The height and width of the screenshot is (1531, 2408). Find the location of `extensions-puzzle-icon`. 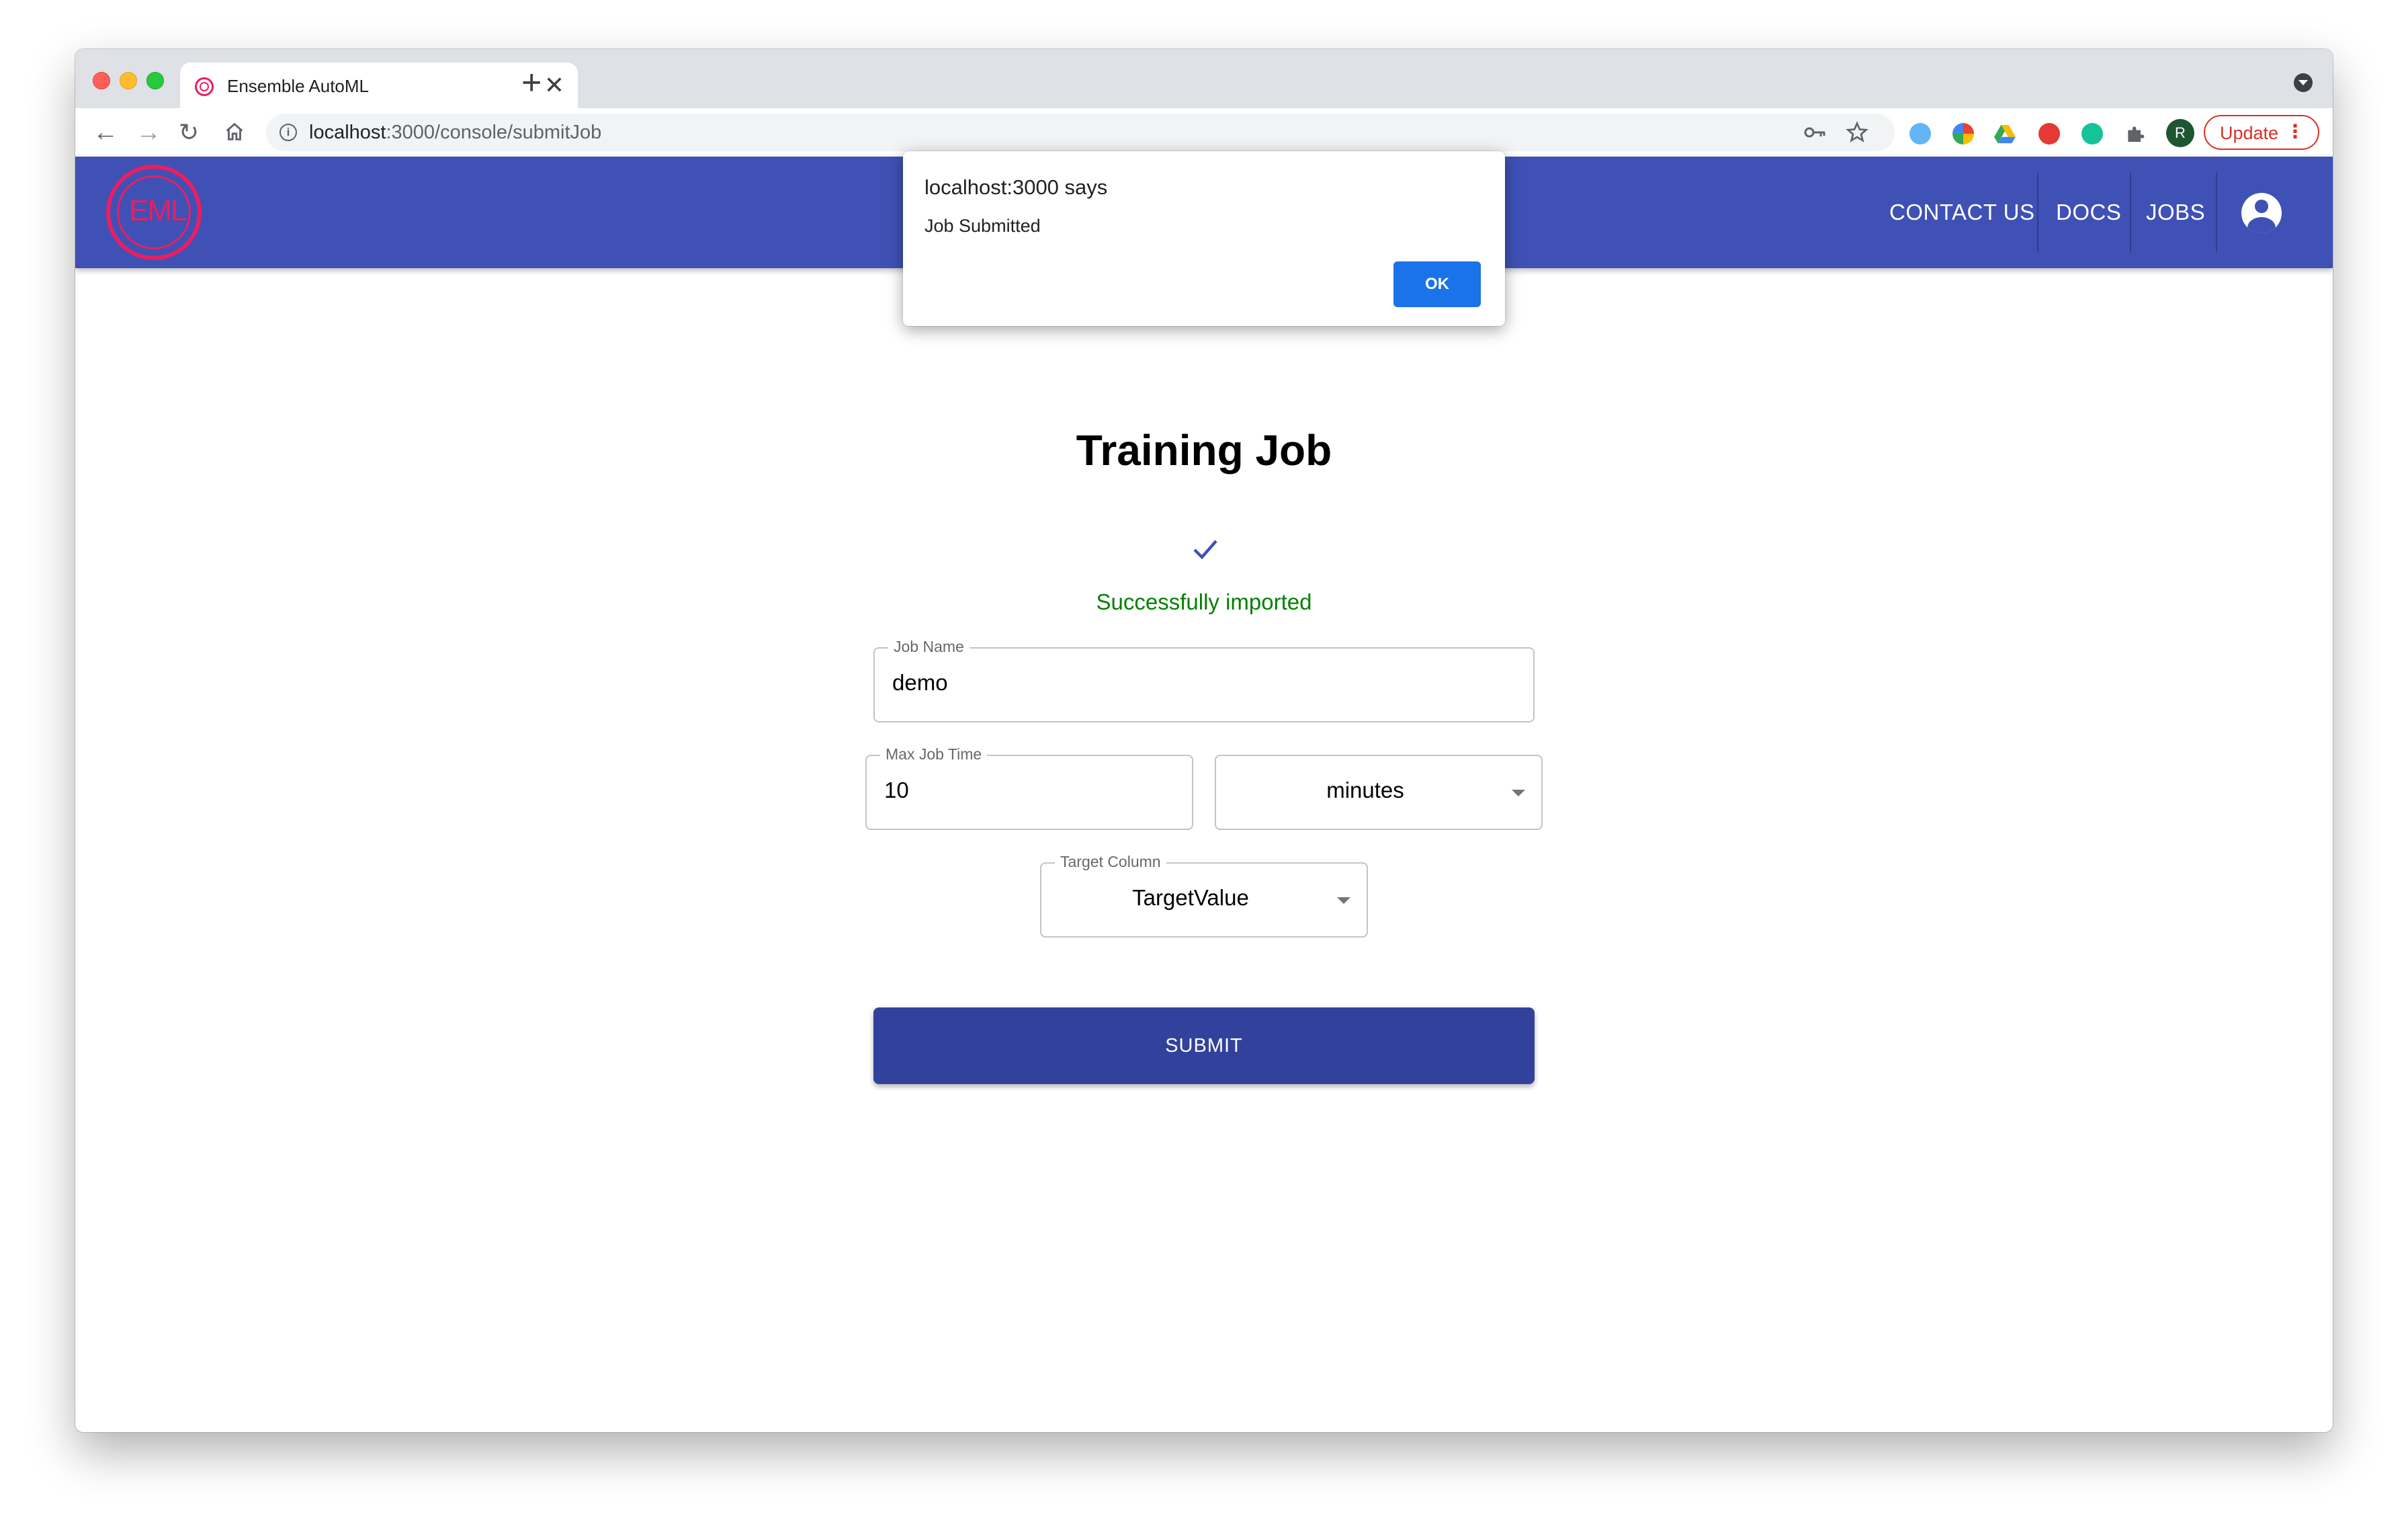

extensions-puzzle-icon is located at coordinates (2135, 134).